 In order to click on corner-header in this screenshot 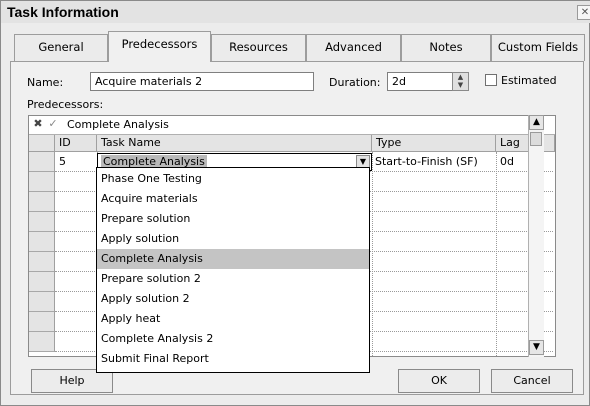, I will do `click(42, 143)`.